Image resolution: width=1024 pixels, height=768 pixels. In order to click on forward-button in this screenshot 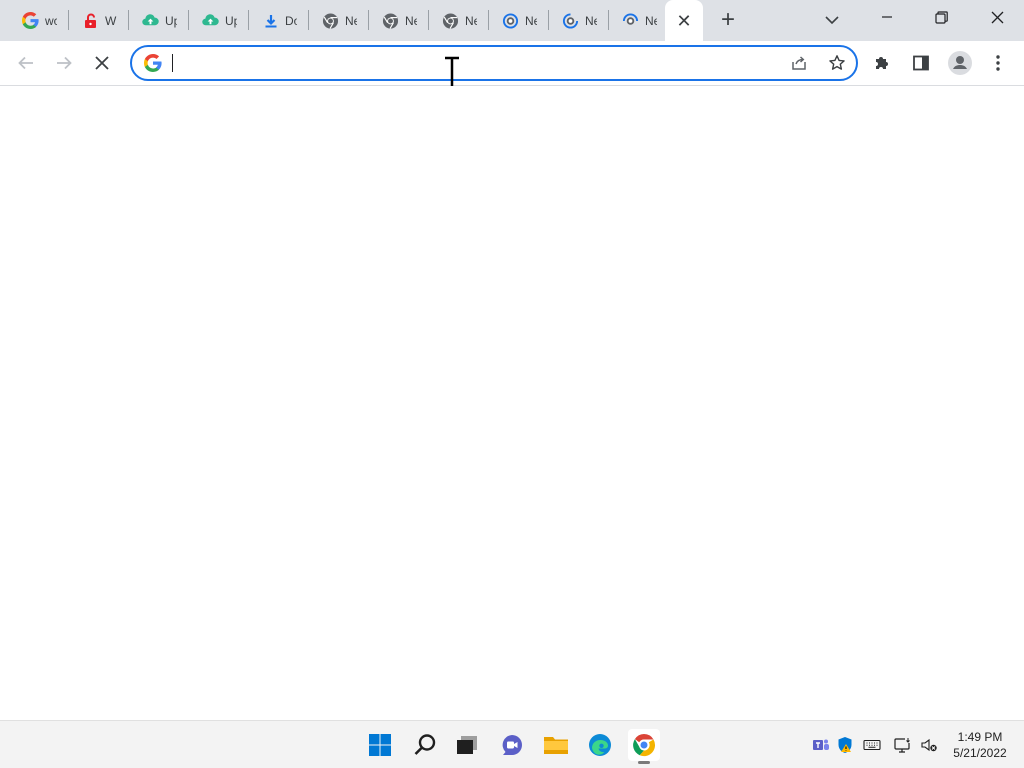, I will do `click(64, 63)`.